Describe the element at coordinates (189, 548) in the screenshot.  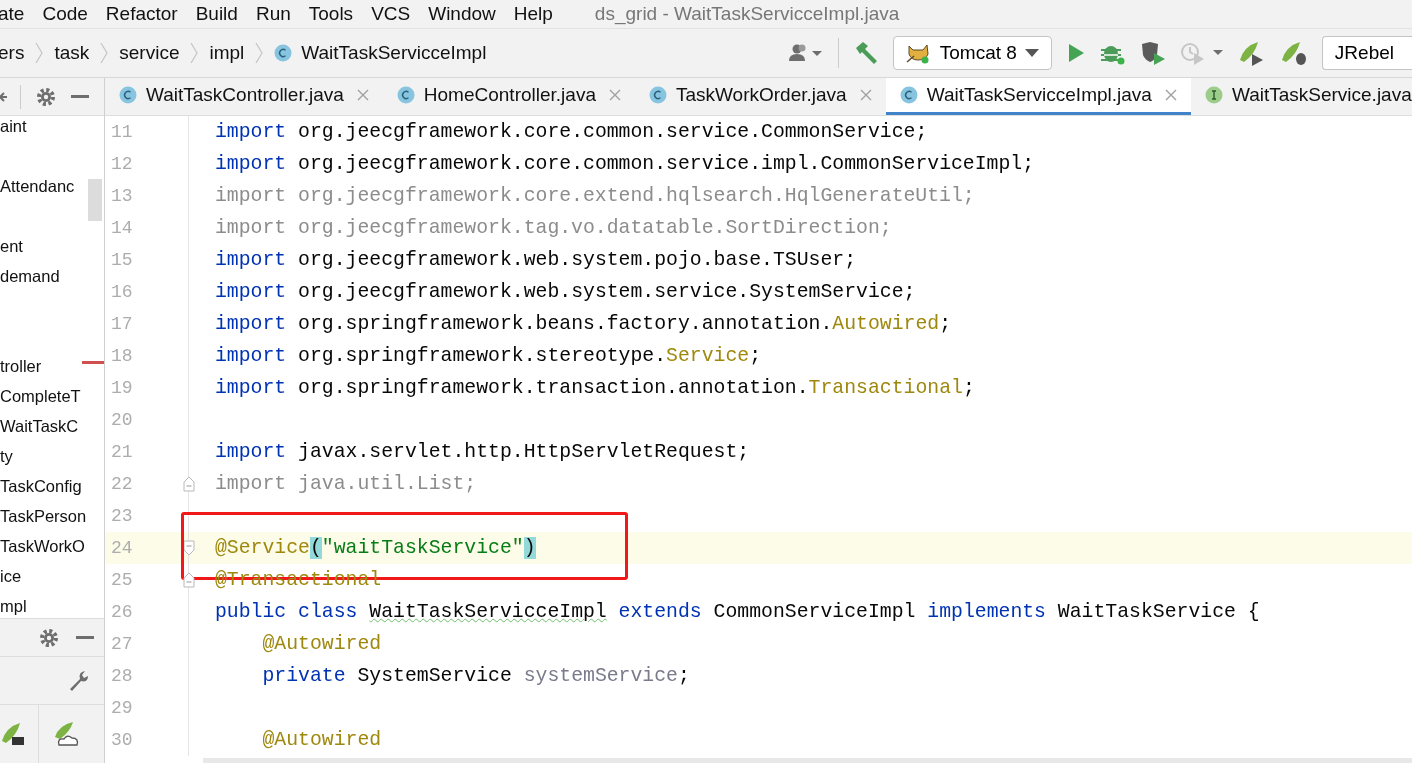
I see `fold-icon` at that location.